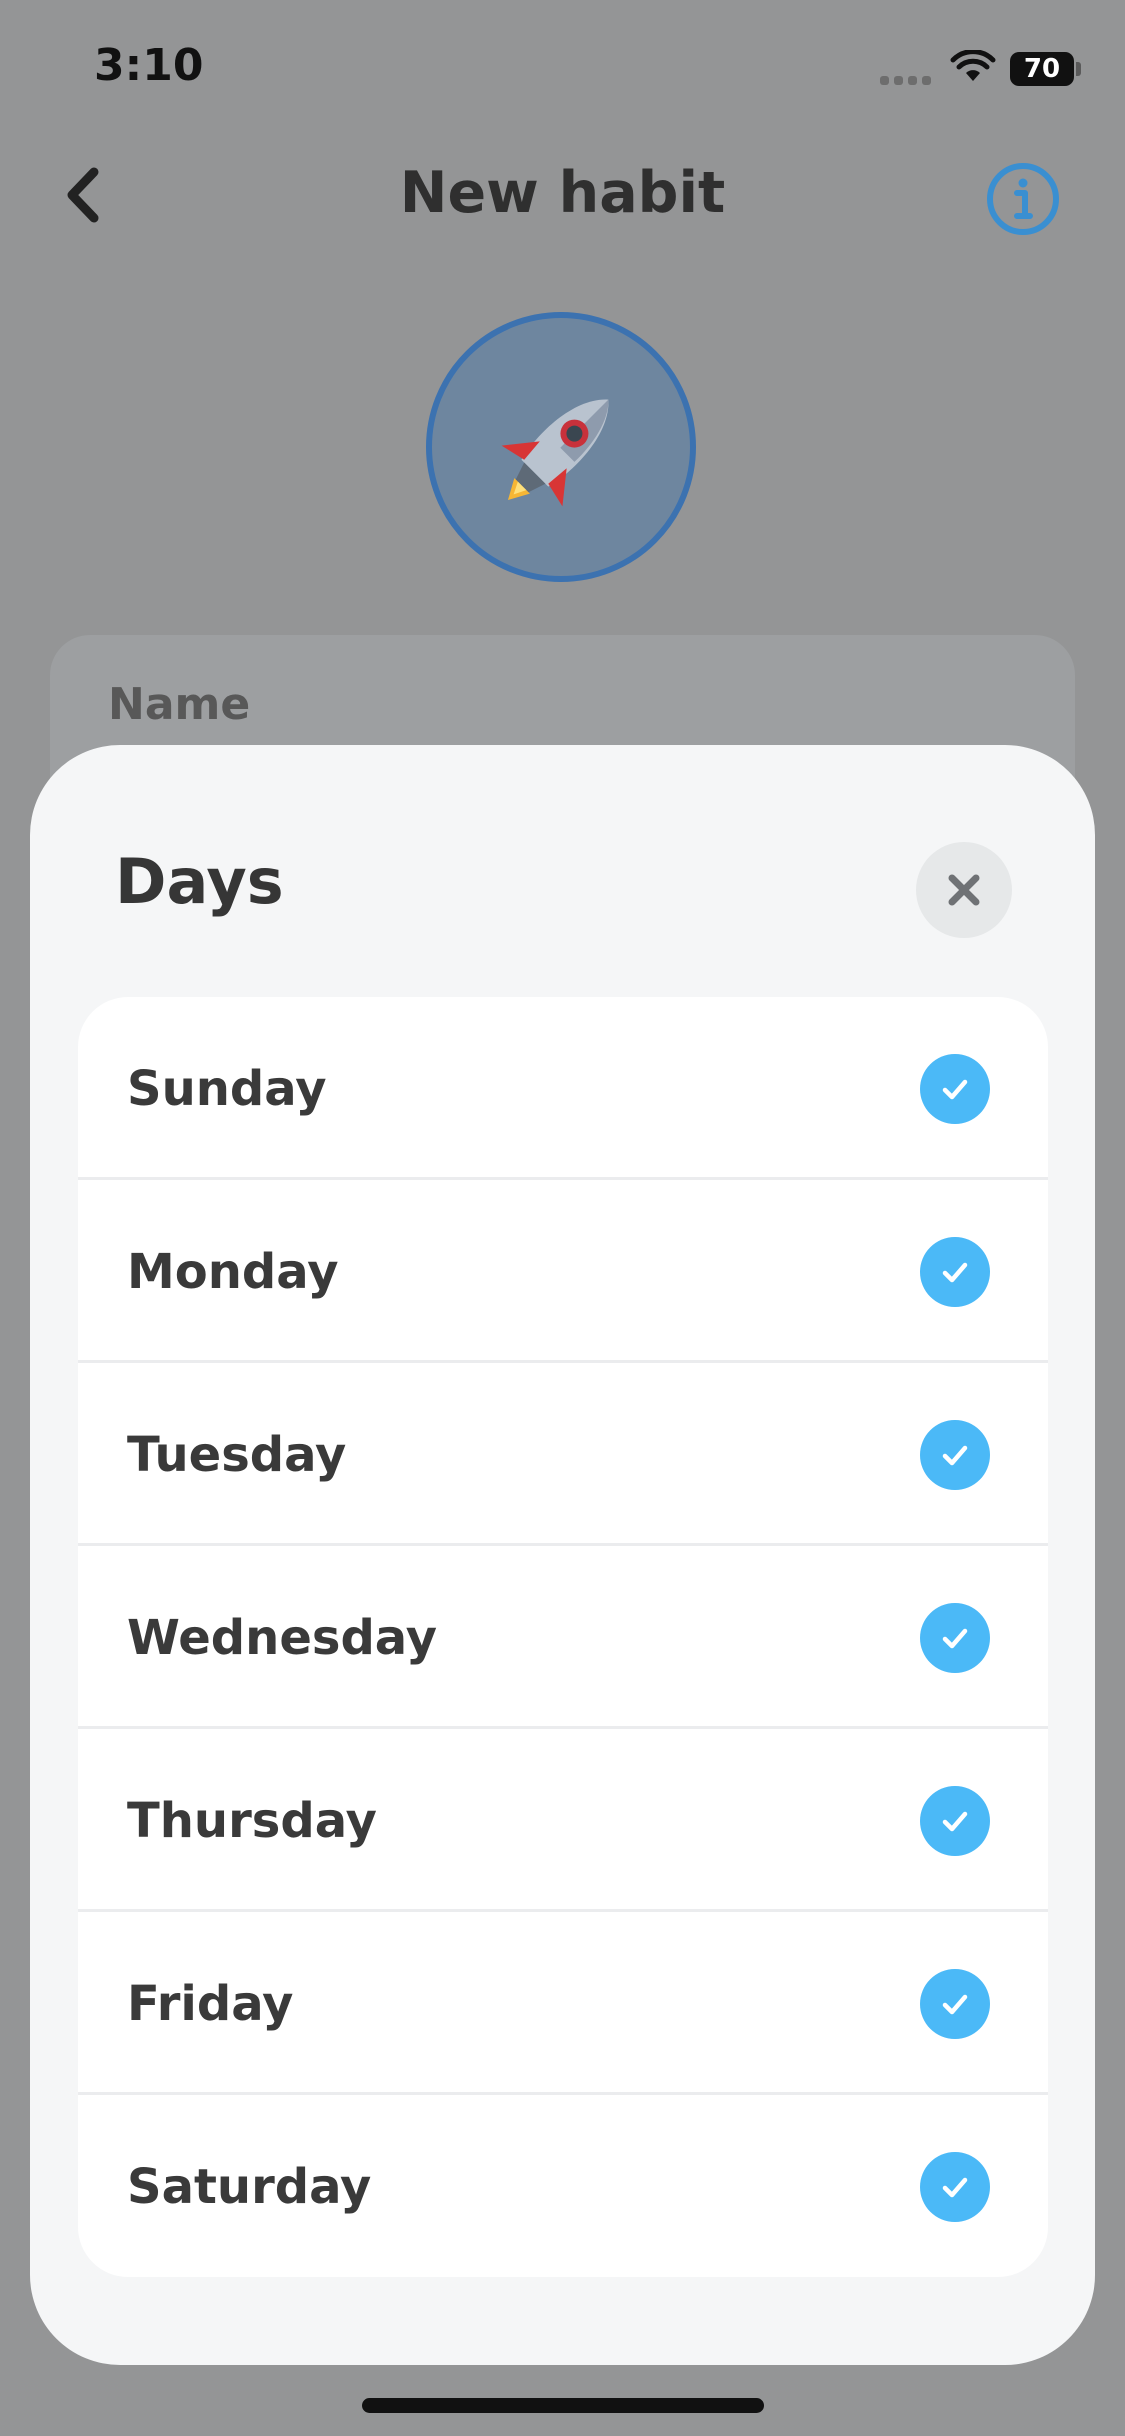 This screenshot has width=1125, height=2436. What do you see at coordinates (1078, 69) in the screenshot?
I see `battery-tip` at bounding box center [1078, 69].